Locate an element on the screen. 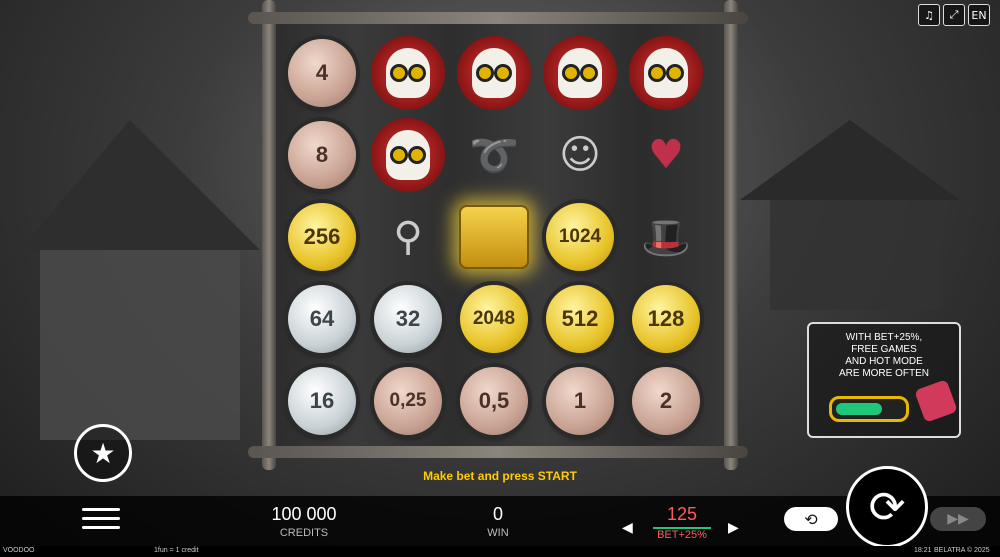  bronze-coin: 2 is located at coordinates (666, 401).